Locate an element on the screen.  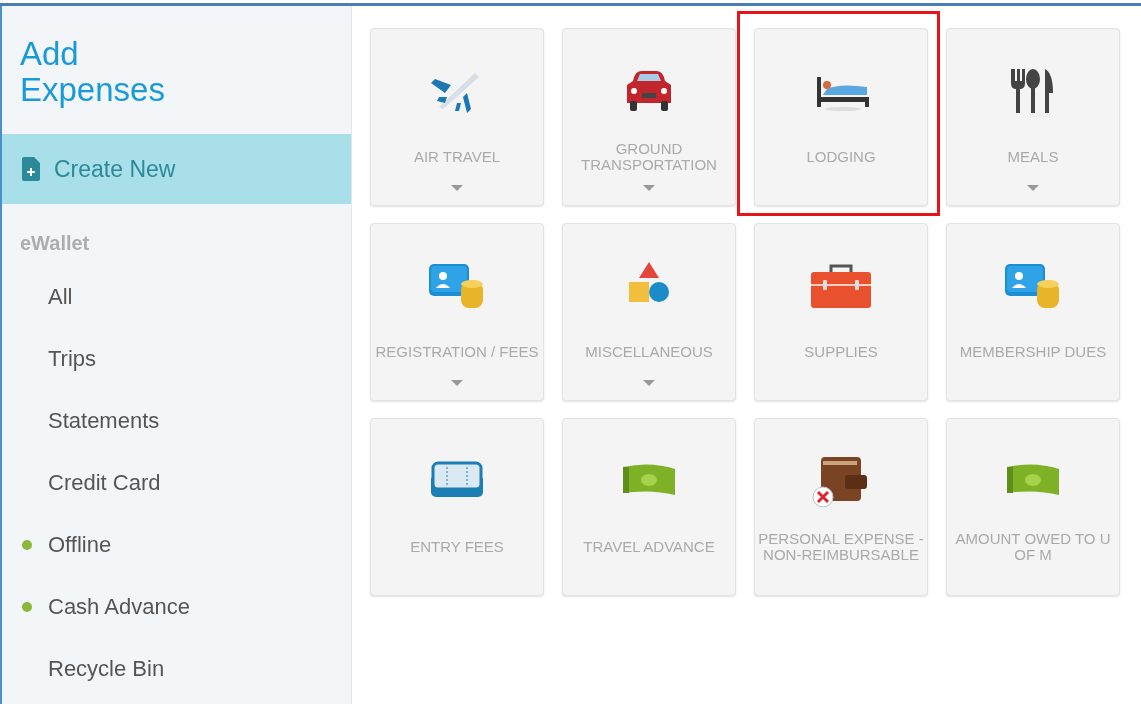
sidebar-item: Trips is located at coordinates (176, 359).